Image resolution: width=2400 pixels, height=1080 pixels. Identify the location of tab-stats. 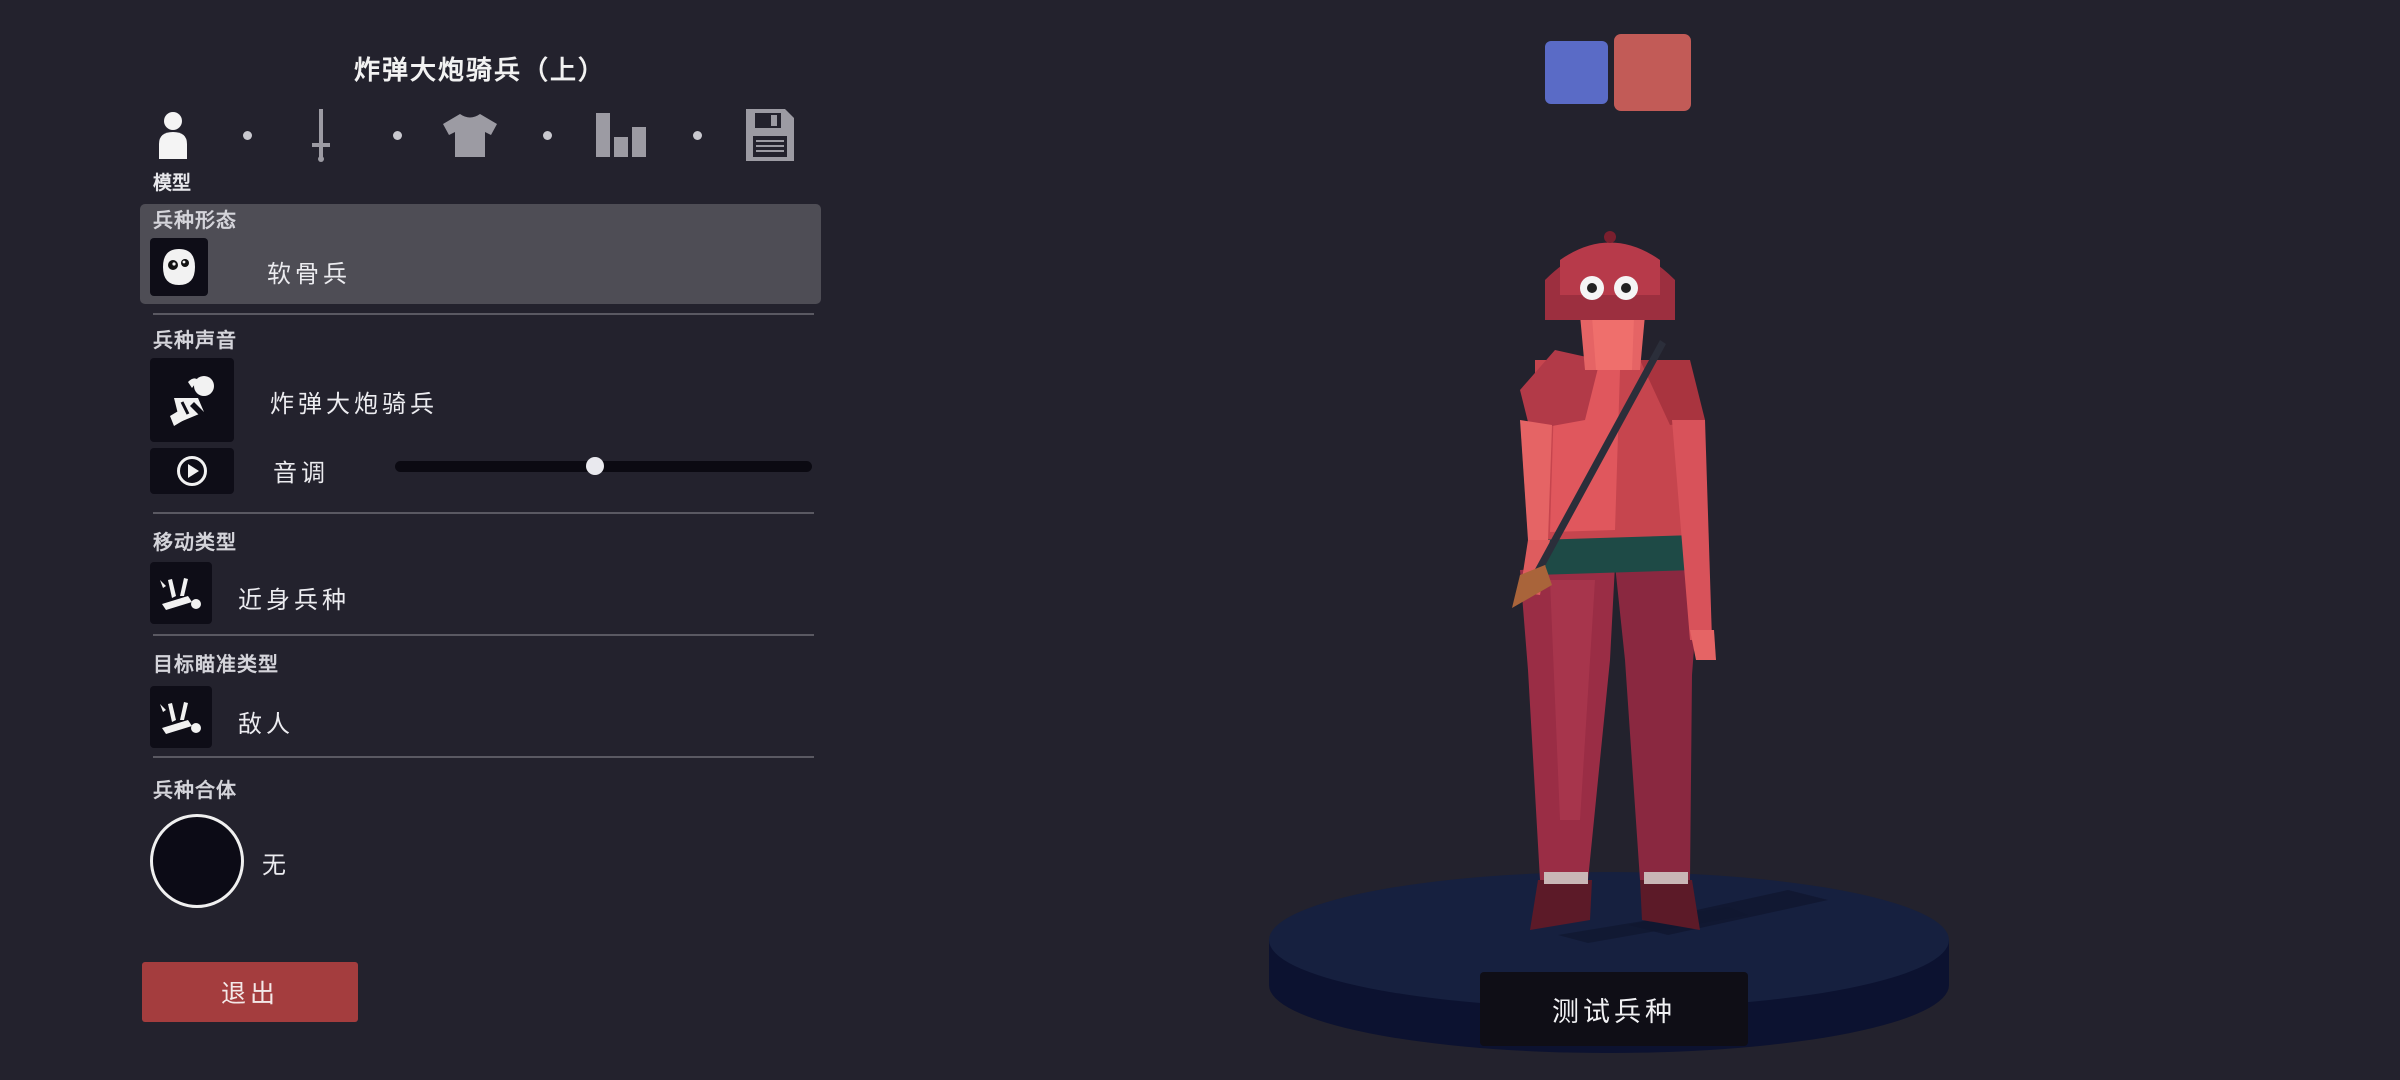
(621, 135).